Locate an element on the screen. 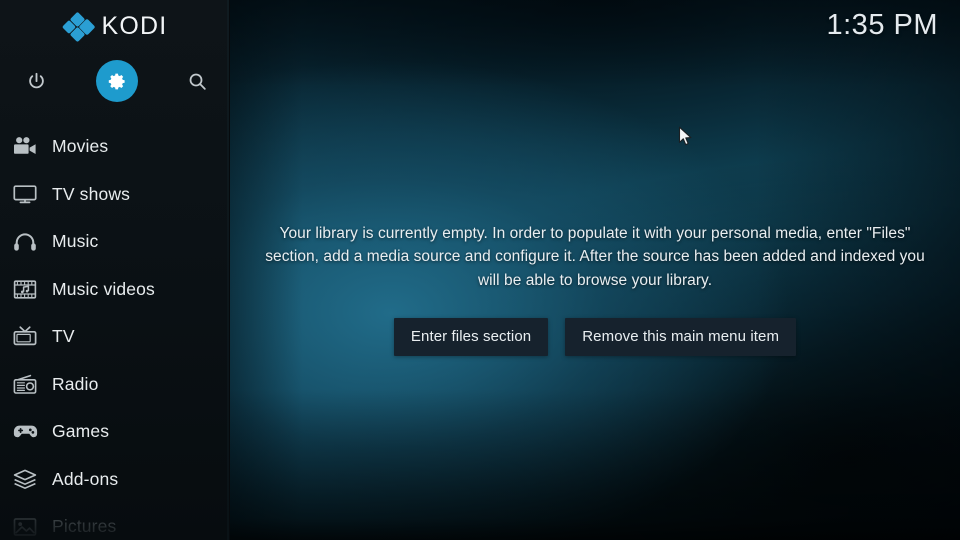 This screenshot has width=960, height=540. top-icon-bar is located at coordinates (114, 81).